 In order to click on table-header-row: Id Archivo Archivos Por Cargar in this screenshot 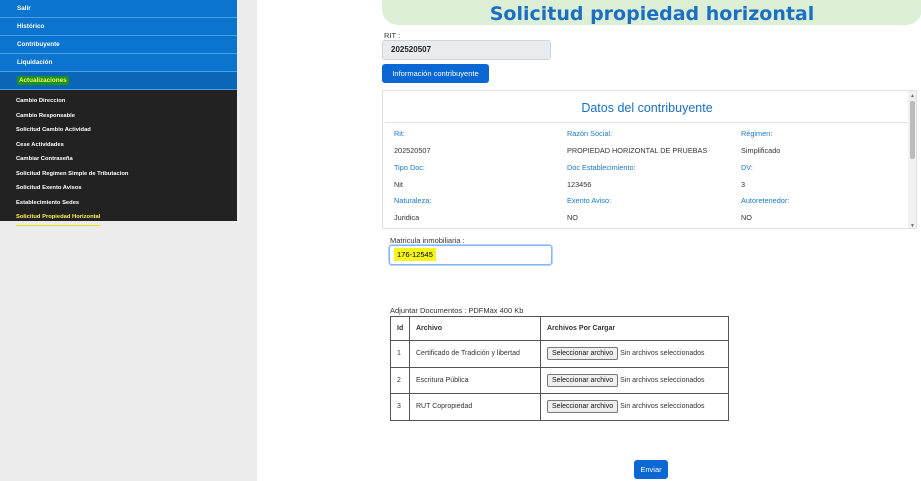, I will do `click(559, 328)`.